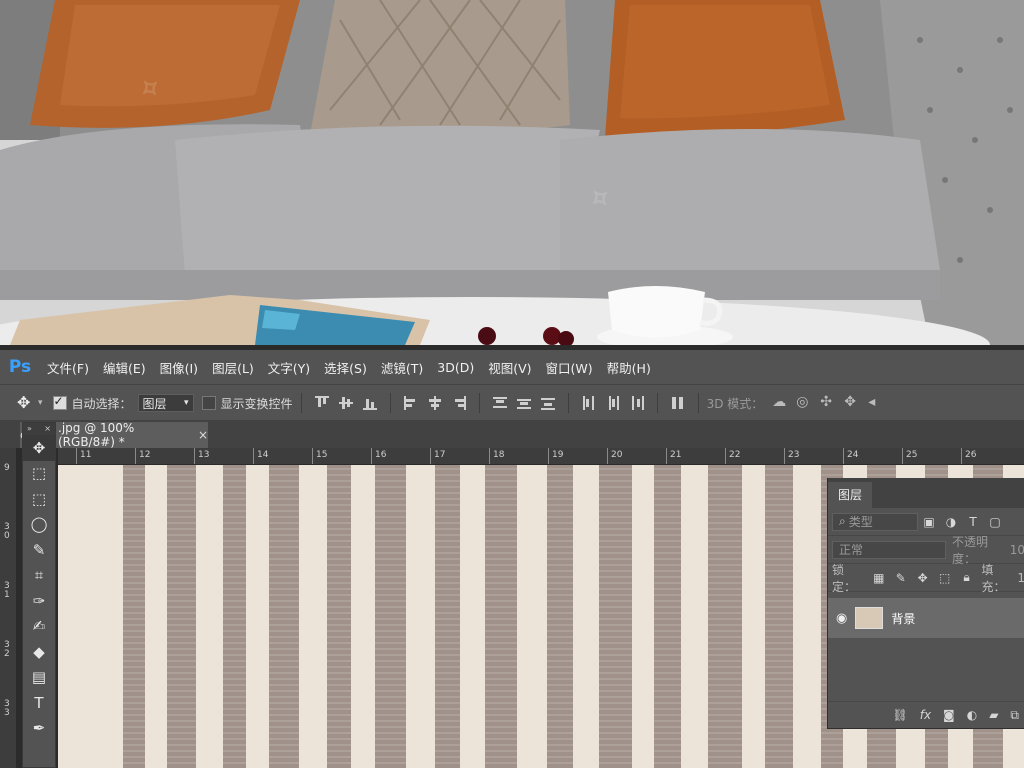  What do you see at coordinates (589, 403) in the screenshot?
I see `distribute-left-icon` at bounding box center [589, 403].